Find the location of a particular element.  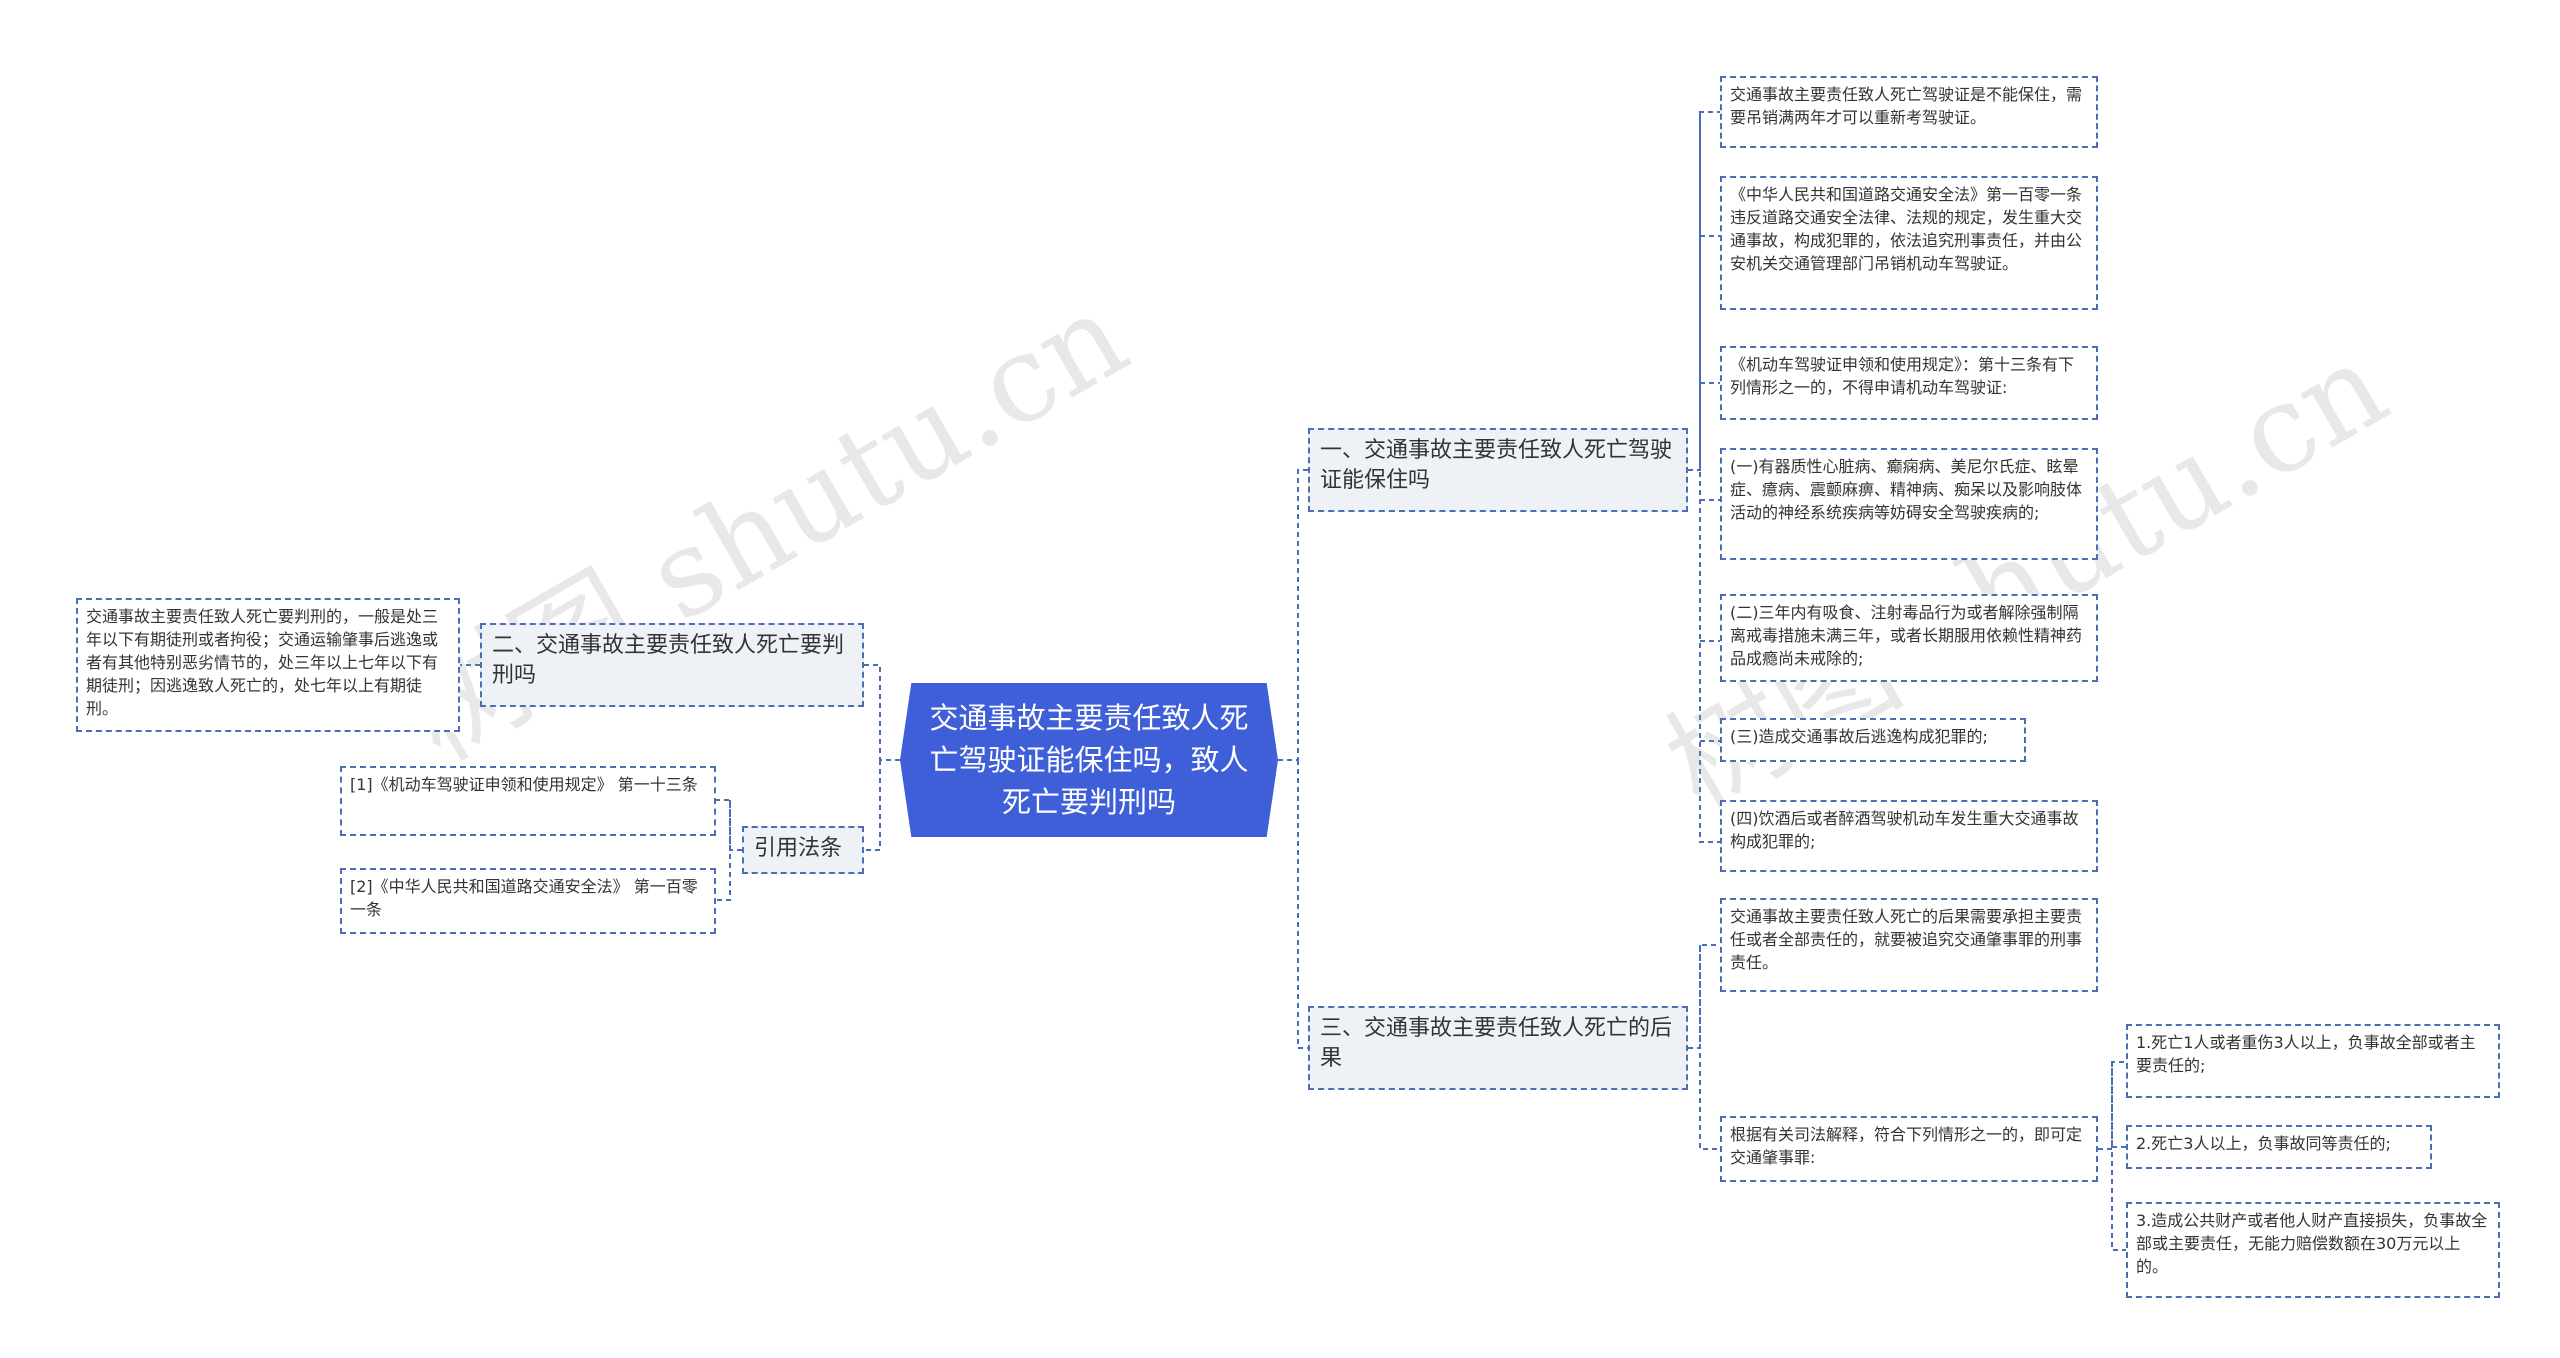

branch-b2-label: 二、交通事故主要责任致人死亡要判刑吗 is located at coordinates (668, 660).